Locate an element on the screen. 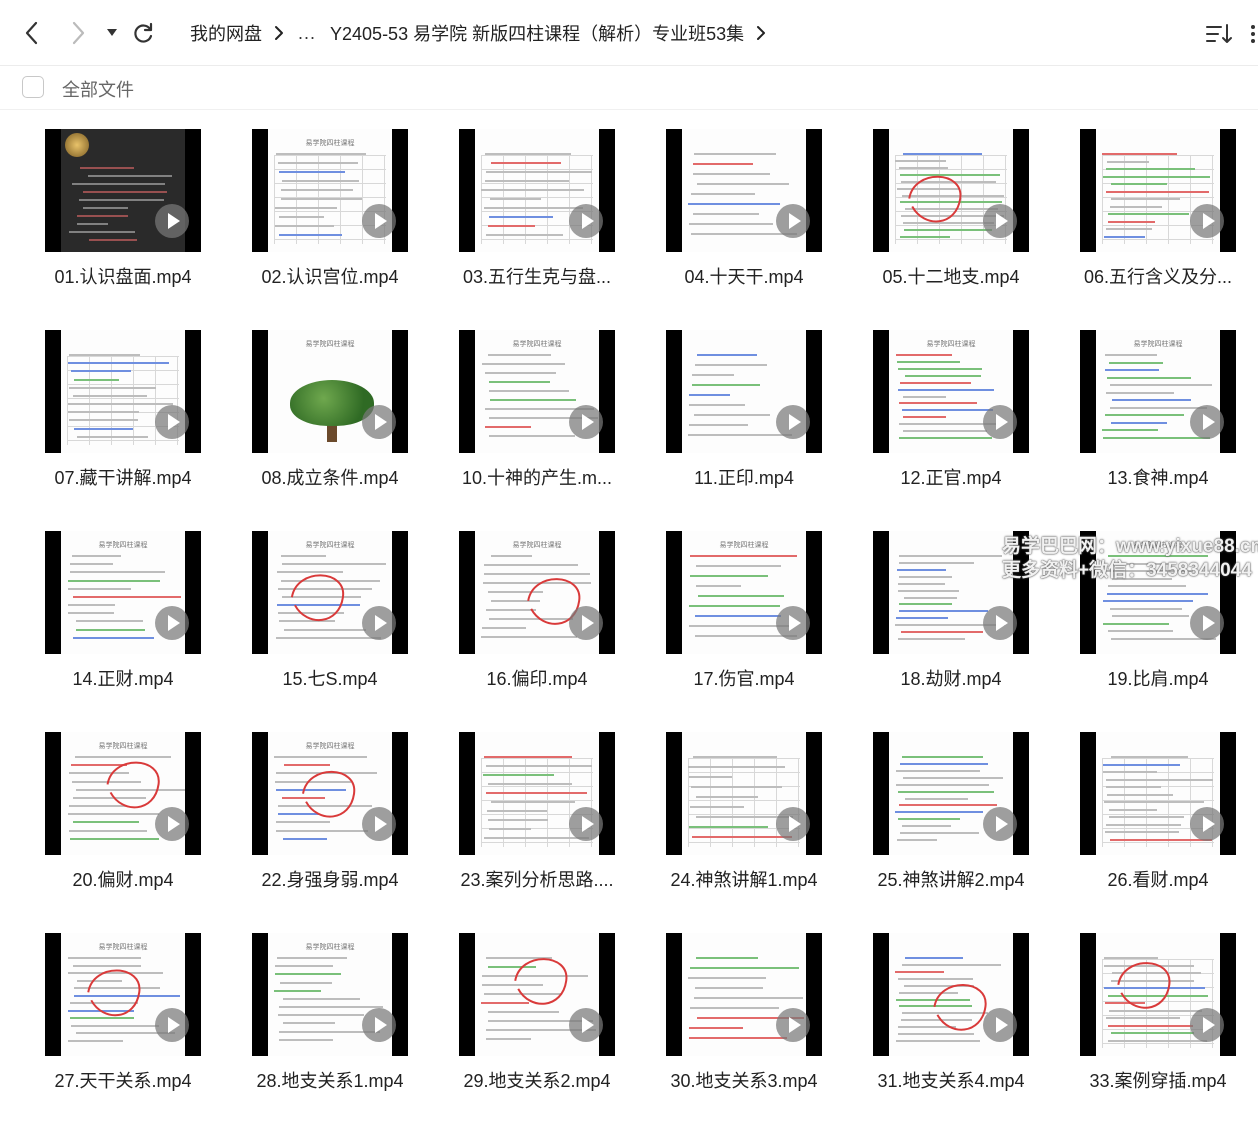 This screenshot has width=1258, height=1121. file-name: 14.正财.mp4 is located at coordinates (123, 678).